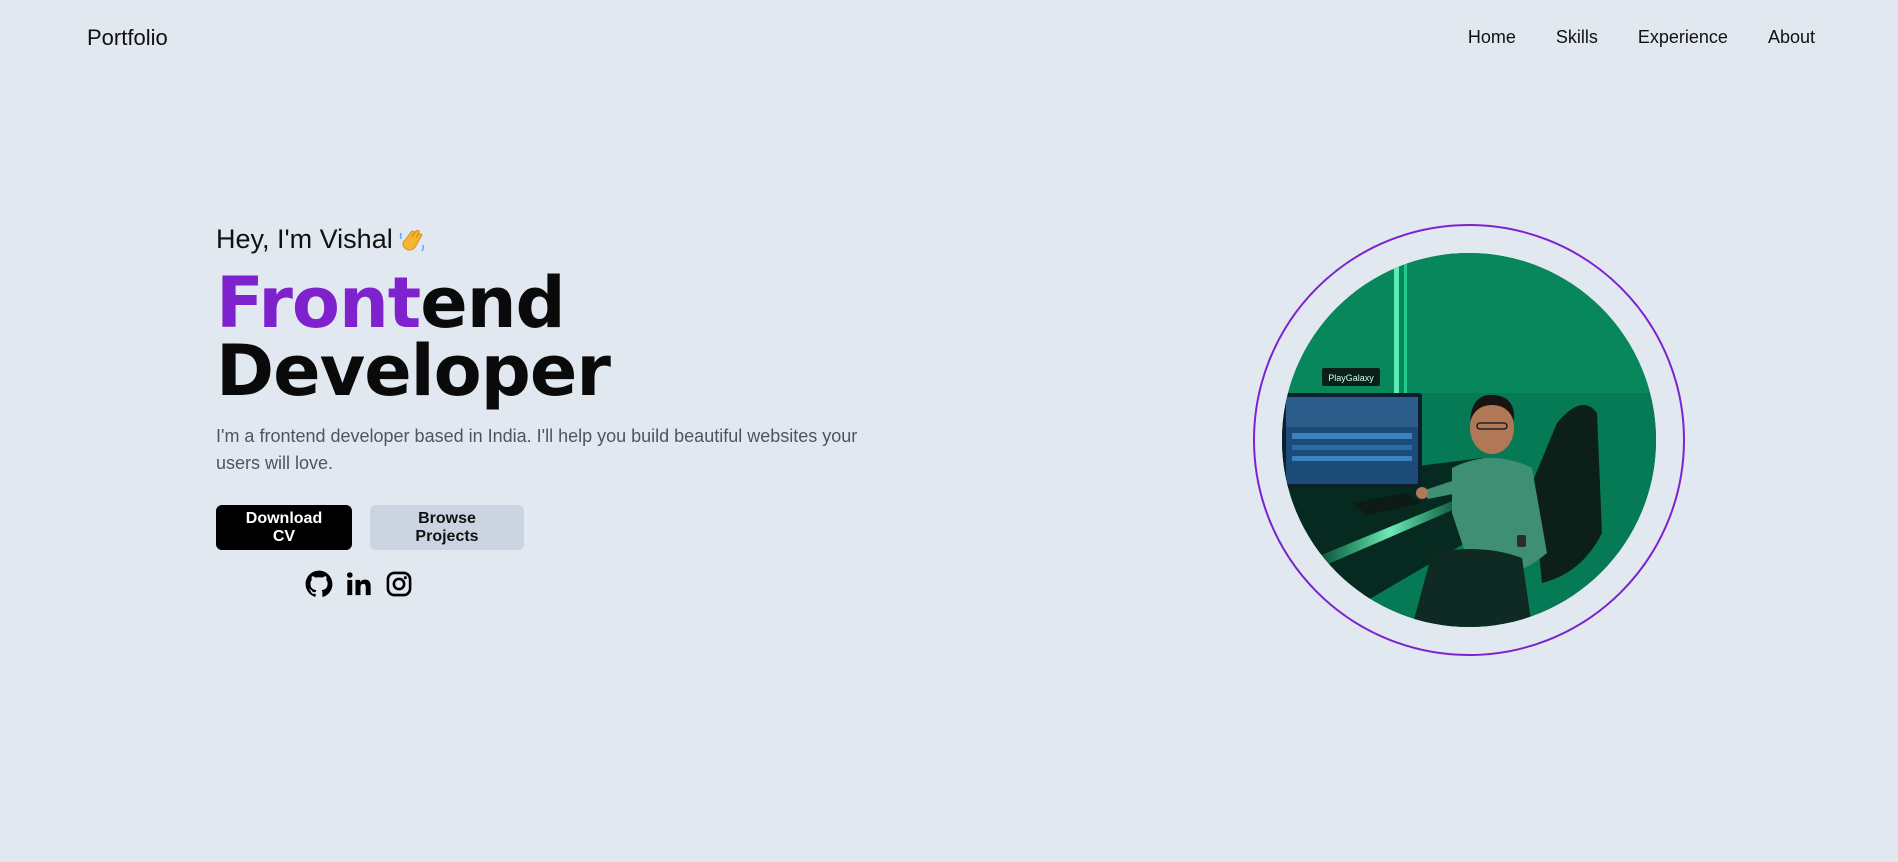 This screenshot has height=862, width=1898. What do you see at coordinates (399, 584) in the screenshot?
I see `instagram-icon` at bounding box center [399, 584].